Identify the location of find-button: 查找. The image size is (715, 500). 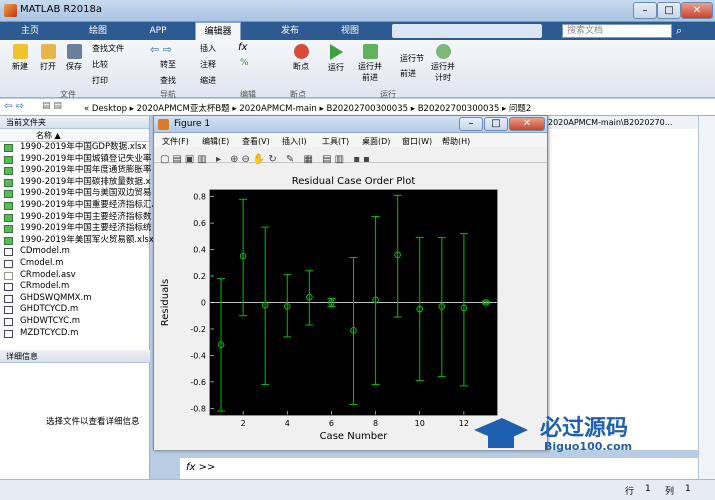
(168, 80).